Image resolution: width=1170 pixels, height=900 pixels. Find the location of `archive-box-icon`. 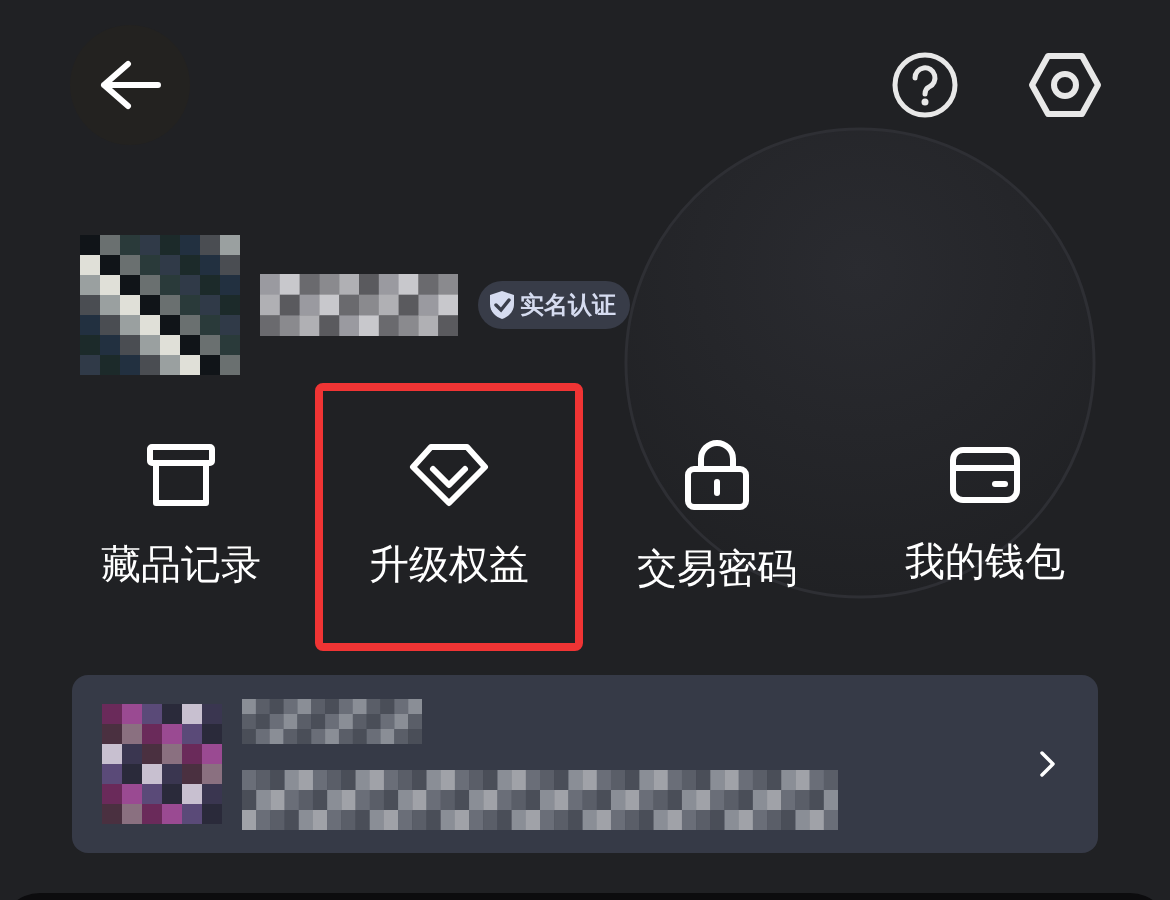

archive-box-icon is located at coordinates (181, 474).